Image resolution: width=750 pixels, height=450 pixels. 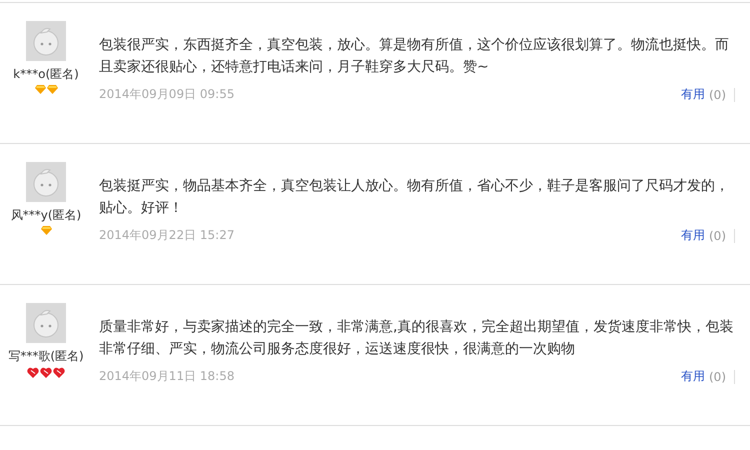 What do you see at coordinates (414, 56) in the screenshot?
I see `review-text: 包装很严实，东西挺齐全，真空包装，放心。算是物有所值，这个价位应该很划算了。物流也挺快。而且卖家还很贴心，还特意打电话来问，月子鞋穿多大尺码。赞~` at bounding box center [414, 56].